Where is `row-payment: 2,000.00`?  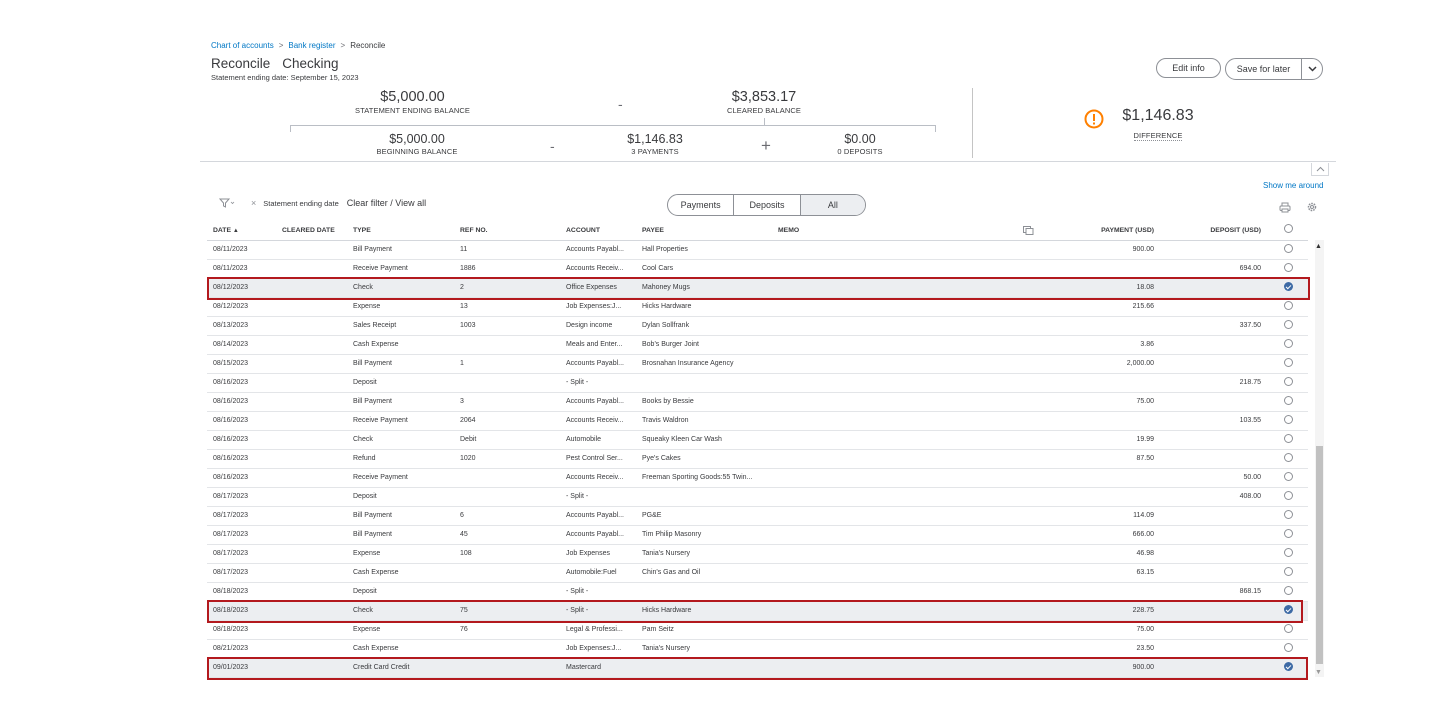
row-payment: 2,000.00 is located at coordinates (1140, 363).